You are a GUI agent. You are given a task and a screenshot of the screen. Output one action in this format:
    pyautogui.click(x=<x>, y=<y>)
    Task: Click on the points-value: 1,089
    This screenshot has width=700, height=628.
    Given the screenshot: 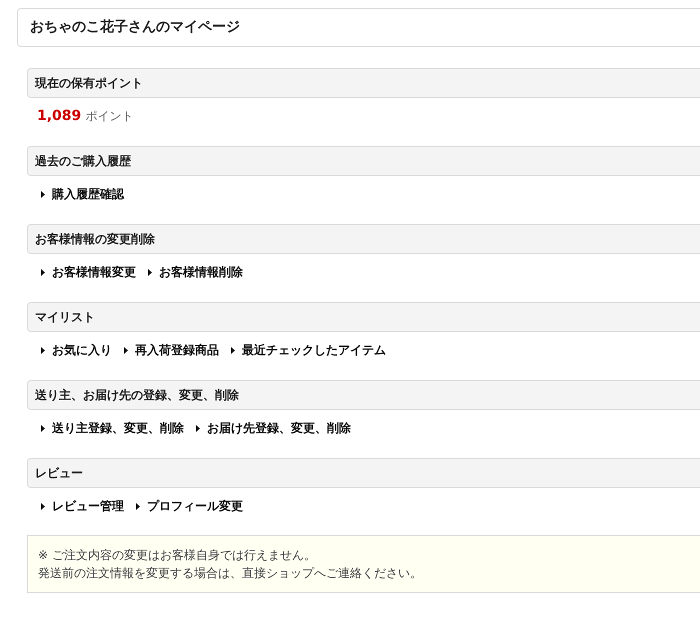 What is the action you would take?
    pyautogui.click(x=59, y=116)
    